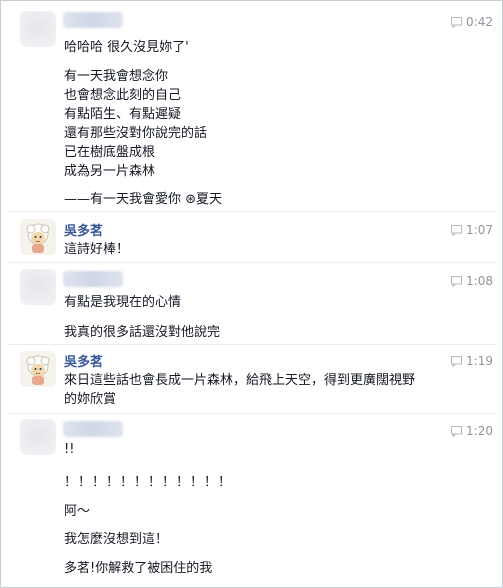 The height and width of the screenshot is (588, 503). What do you see at coordinates (479, 431) in the screenshot?
I see `timestamp-text: 1:20` at bounding box center [479, 431].